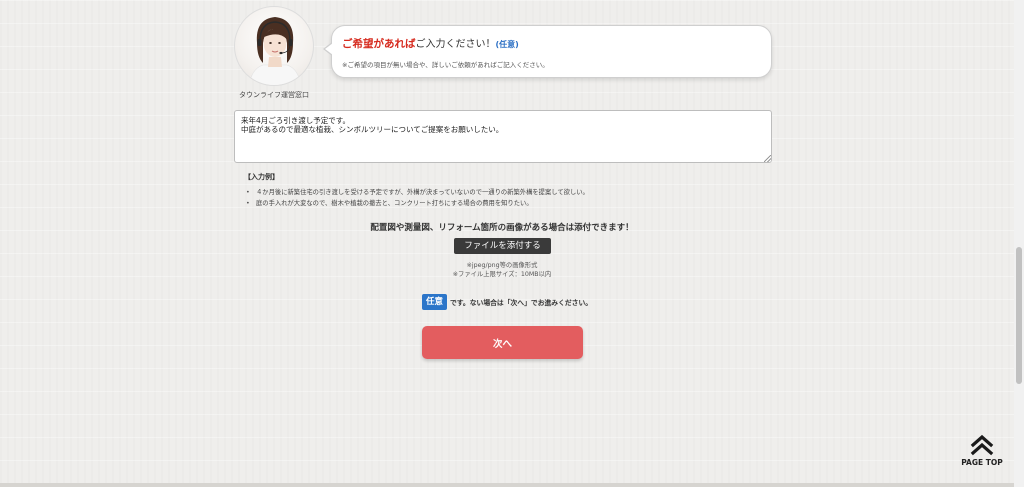  I want to click on operator: タウンライフ運営窓口, so click(274, 53).